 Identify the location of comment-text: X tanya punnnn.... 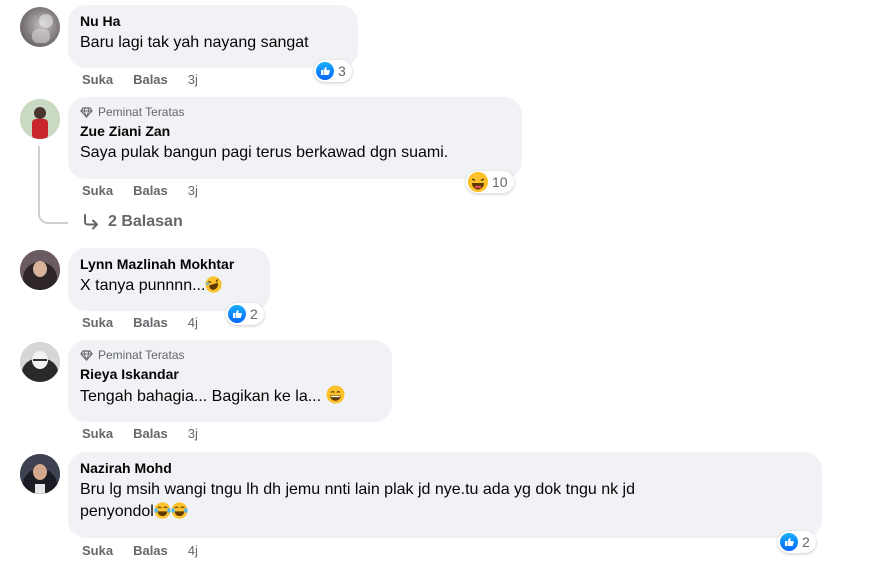
(169, 286).